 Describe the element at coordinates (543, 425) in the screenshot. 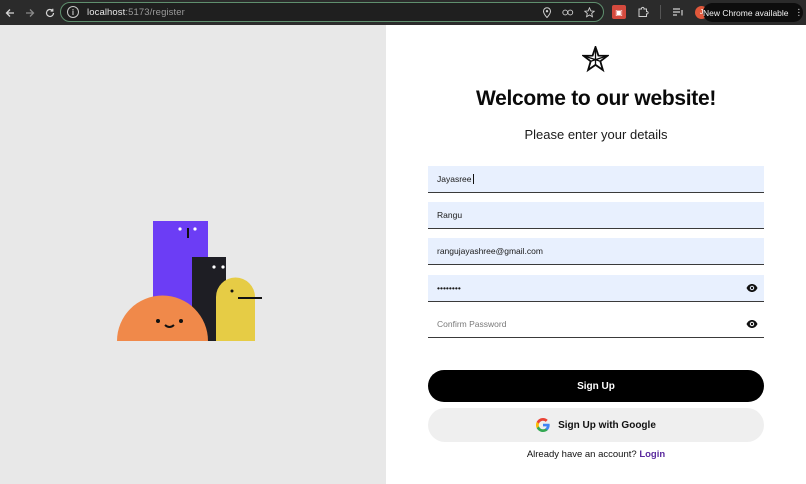

I see `google-logo-icon` at that location.